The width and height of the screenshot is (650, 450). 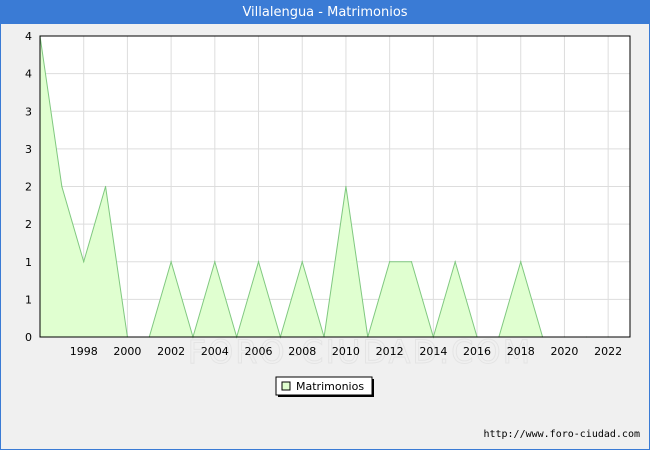 I want to click on x-tick-label: 2010, so click(x=346, y=351).